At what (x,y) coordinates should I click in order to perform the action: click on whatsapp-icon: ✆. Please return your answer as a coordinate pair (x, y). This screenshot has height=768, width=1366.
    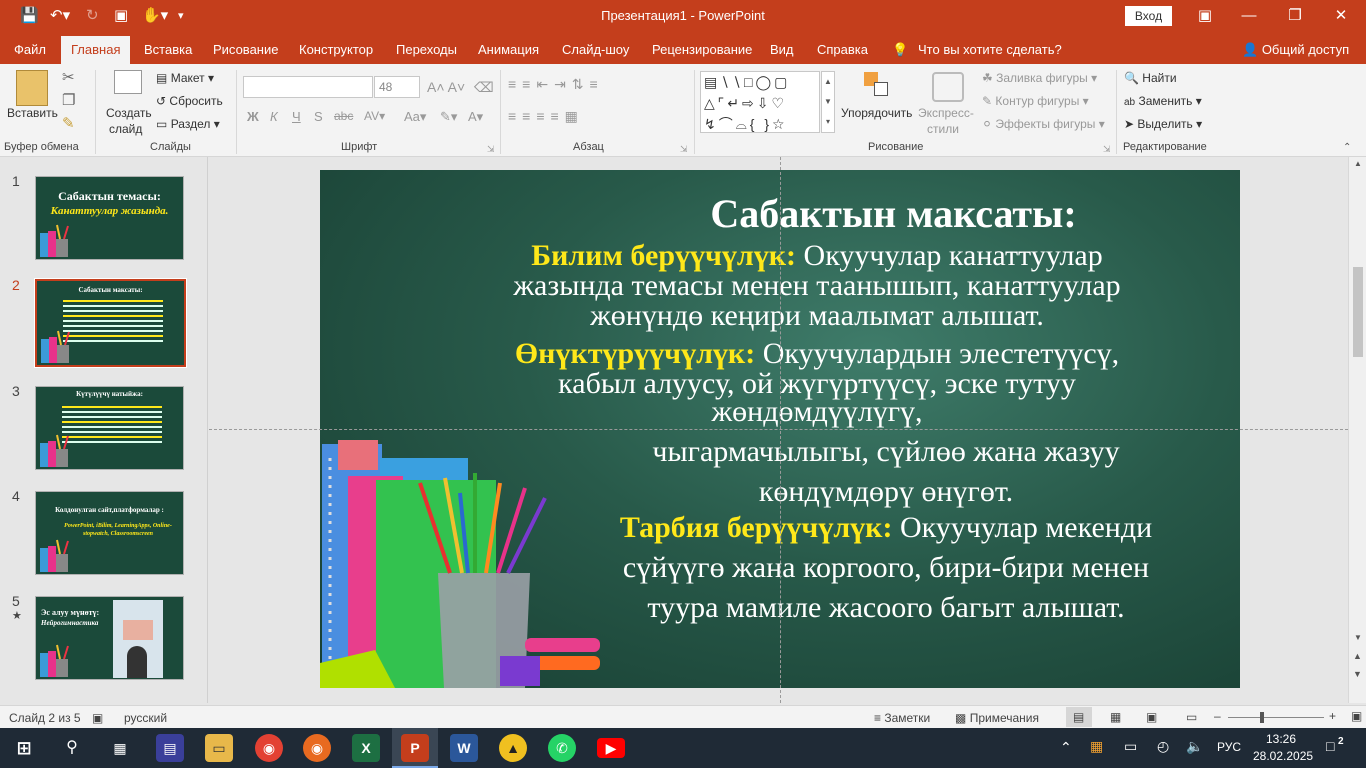
    Looking at the image, I should click on (562, 748).